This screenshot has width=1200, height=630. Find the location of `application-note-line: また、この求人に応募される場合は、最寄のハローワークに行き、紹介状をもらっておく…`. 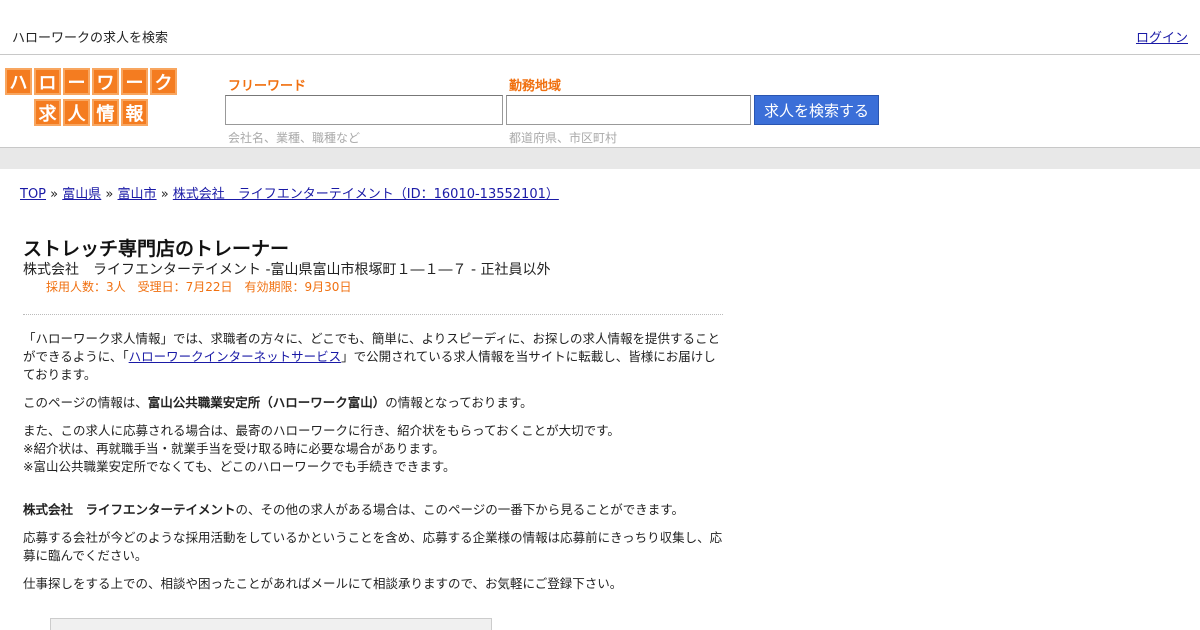

application-note-line: また、この求人に応募される場合は、最寄のハローワークに行き、紹介状をもらっておく… is located at coordinates (321, 430).